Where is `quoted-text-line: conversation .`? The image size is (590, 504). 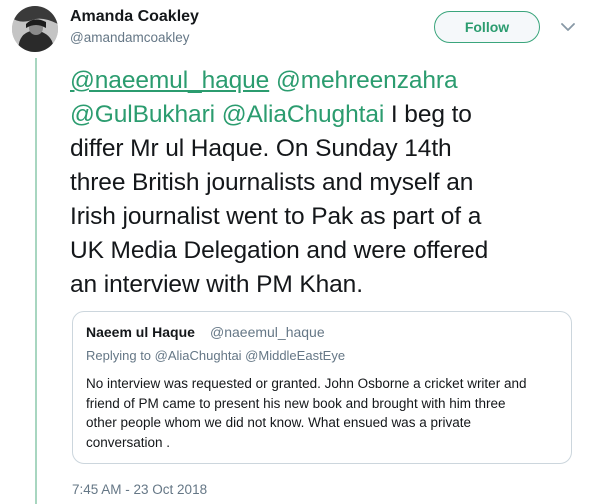 quoted-text-line: conversation . is located at coordinates (128, 442).